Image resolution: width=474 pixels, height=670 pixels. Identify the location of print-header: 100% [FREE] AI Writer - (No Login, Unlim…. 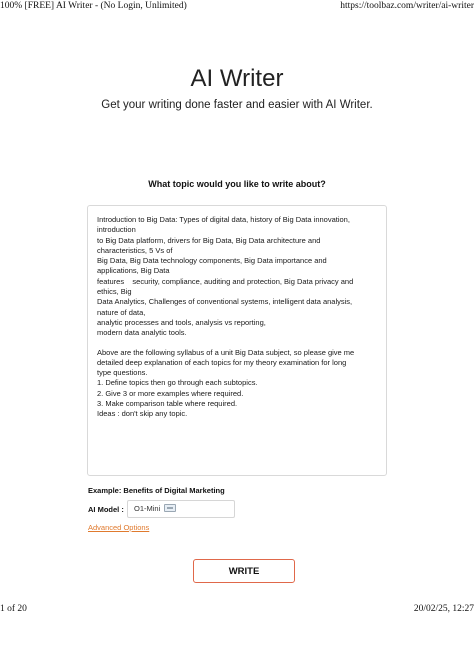
(237, 6).